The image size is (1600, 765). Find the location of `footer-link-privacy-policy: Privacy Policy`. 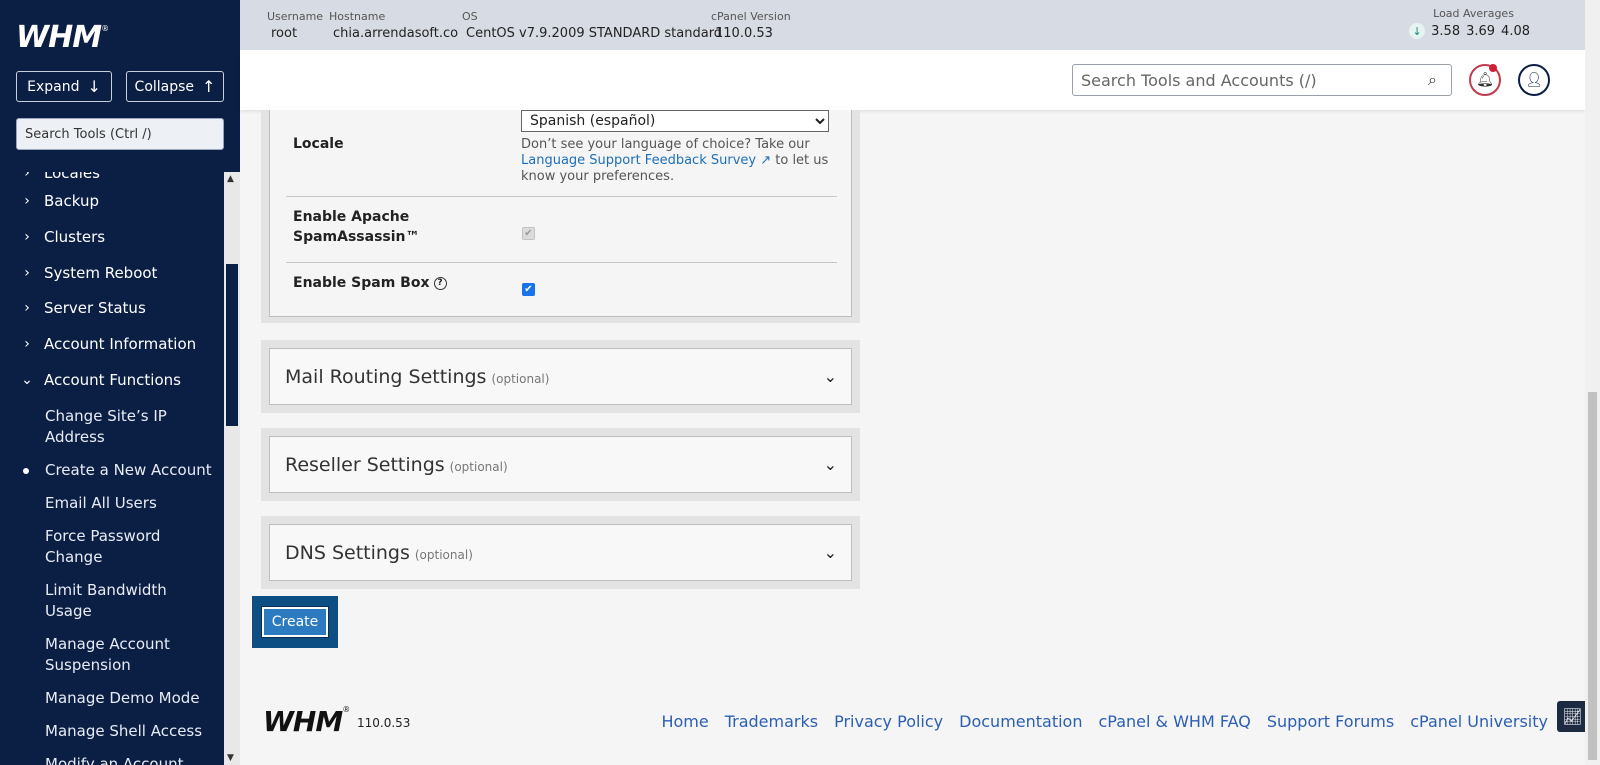

footer-link-privacy-policy: Privacy Policy is located at coordinates (888, 721).